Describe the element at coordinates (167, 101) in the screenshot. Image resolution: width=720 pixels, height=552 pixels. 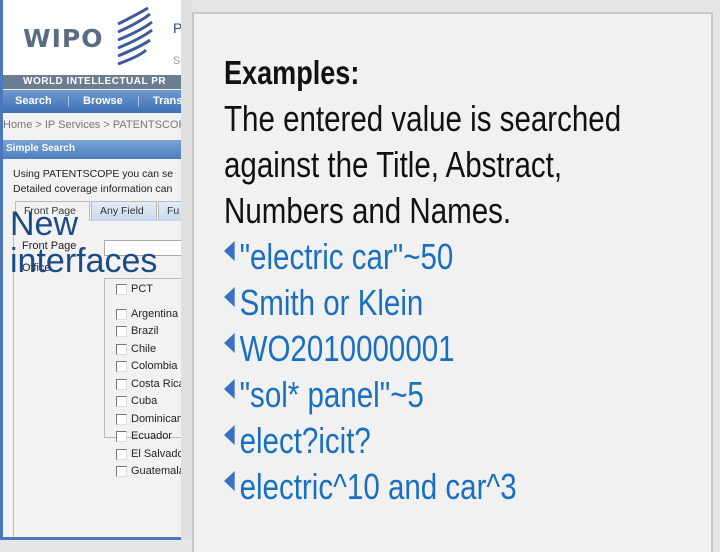
I see `nav-translate: Trans` at that location.